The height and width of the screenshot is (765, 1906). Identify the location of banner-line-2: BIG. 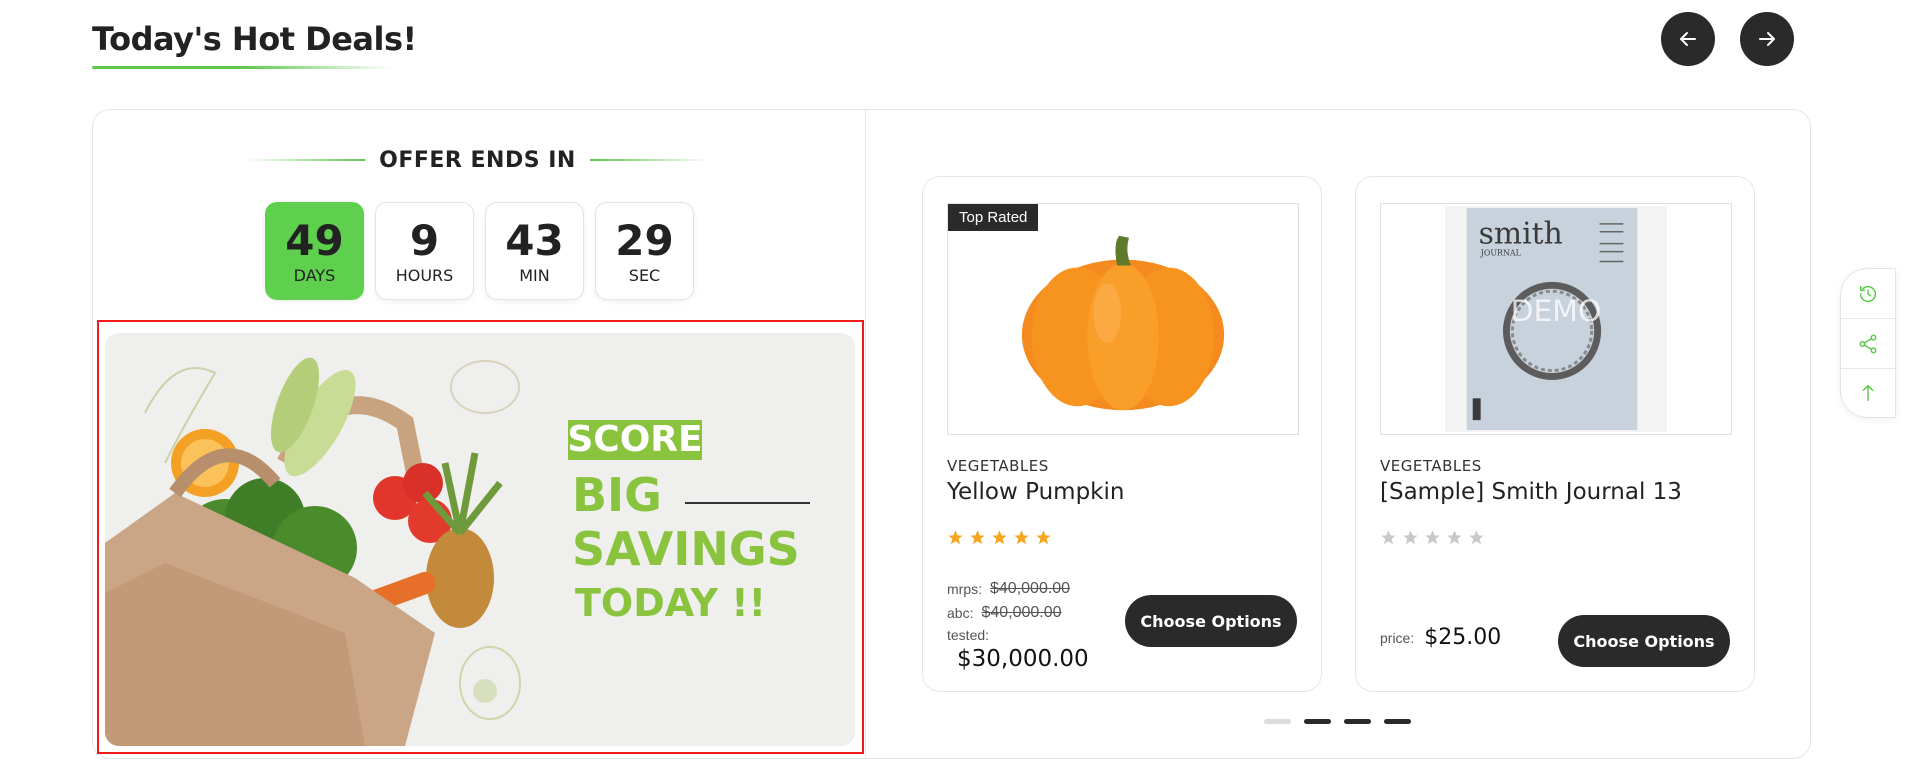
(617, 495).